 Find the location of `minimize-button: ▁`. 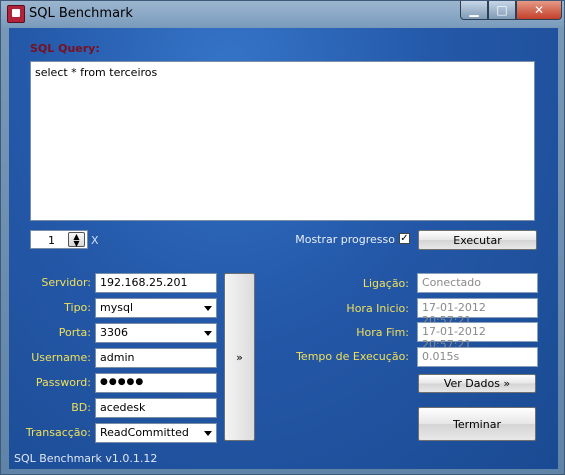

minimize-button: ▁ is located at coordinates (474, 10).